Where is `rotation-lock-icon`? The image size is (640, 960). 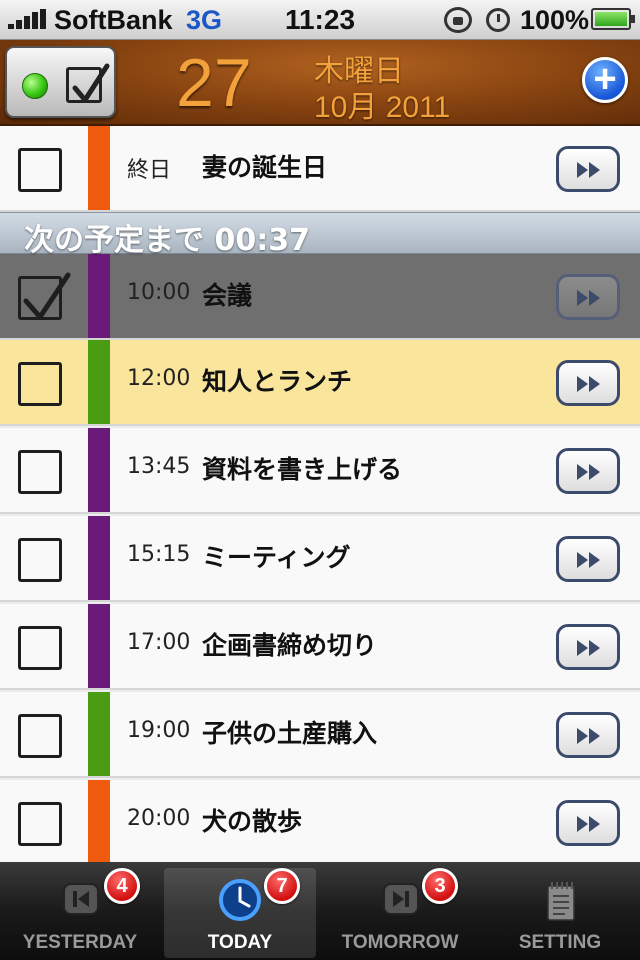
rotation-lock-icon is located at coordinates (458, 20).